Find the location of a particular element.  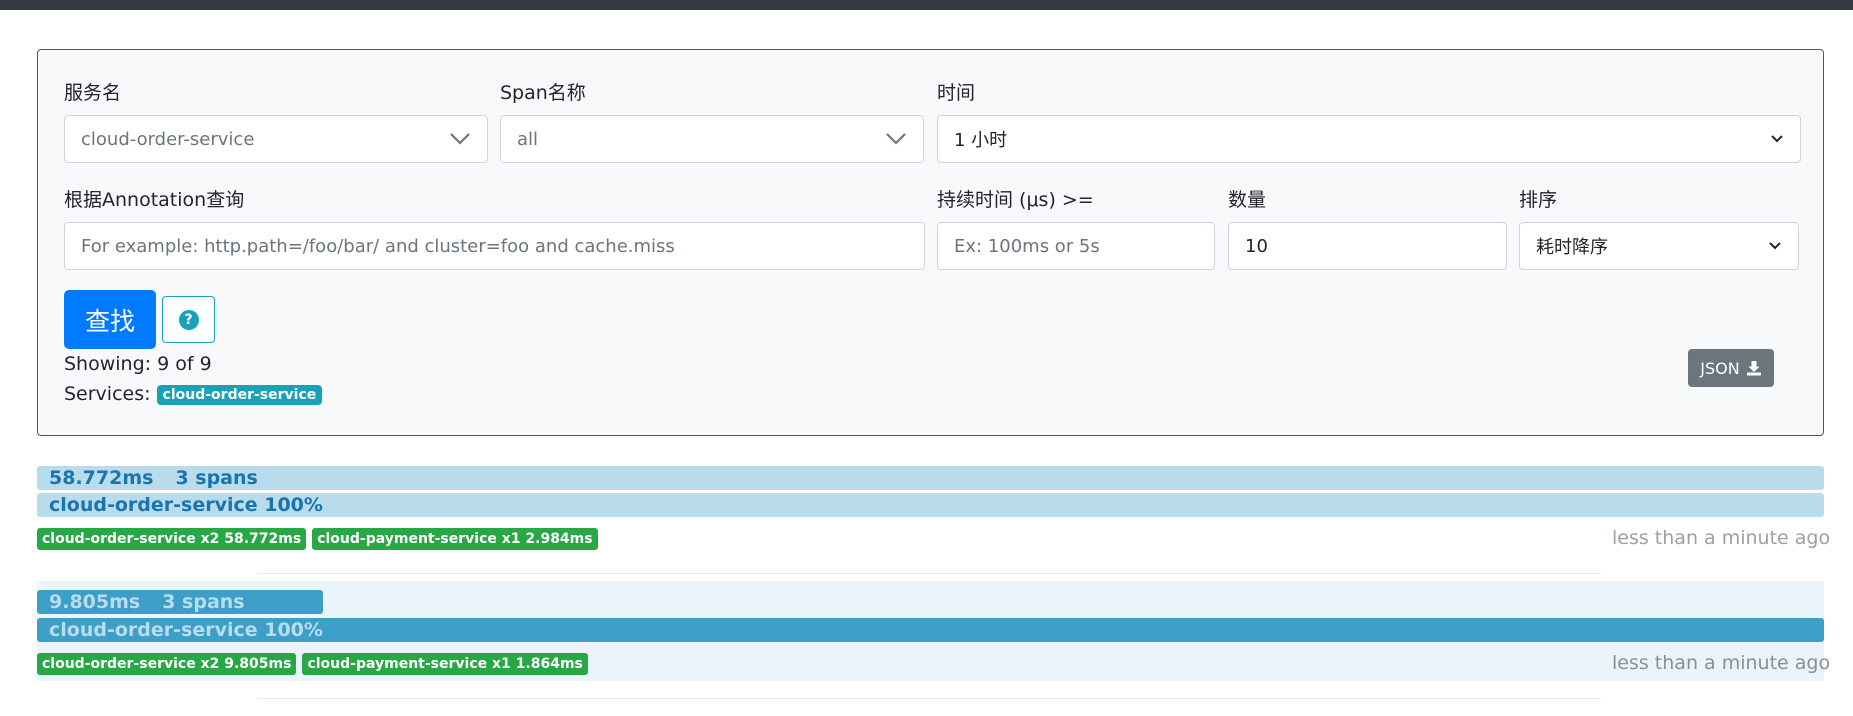

json-download-button: JSON is located at coordinates (1731, 368).